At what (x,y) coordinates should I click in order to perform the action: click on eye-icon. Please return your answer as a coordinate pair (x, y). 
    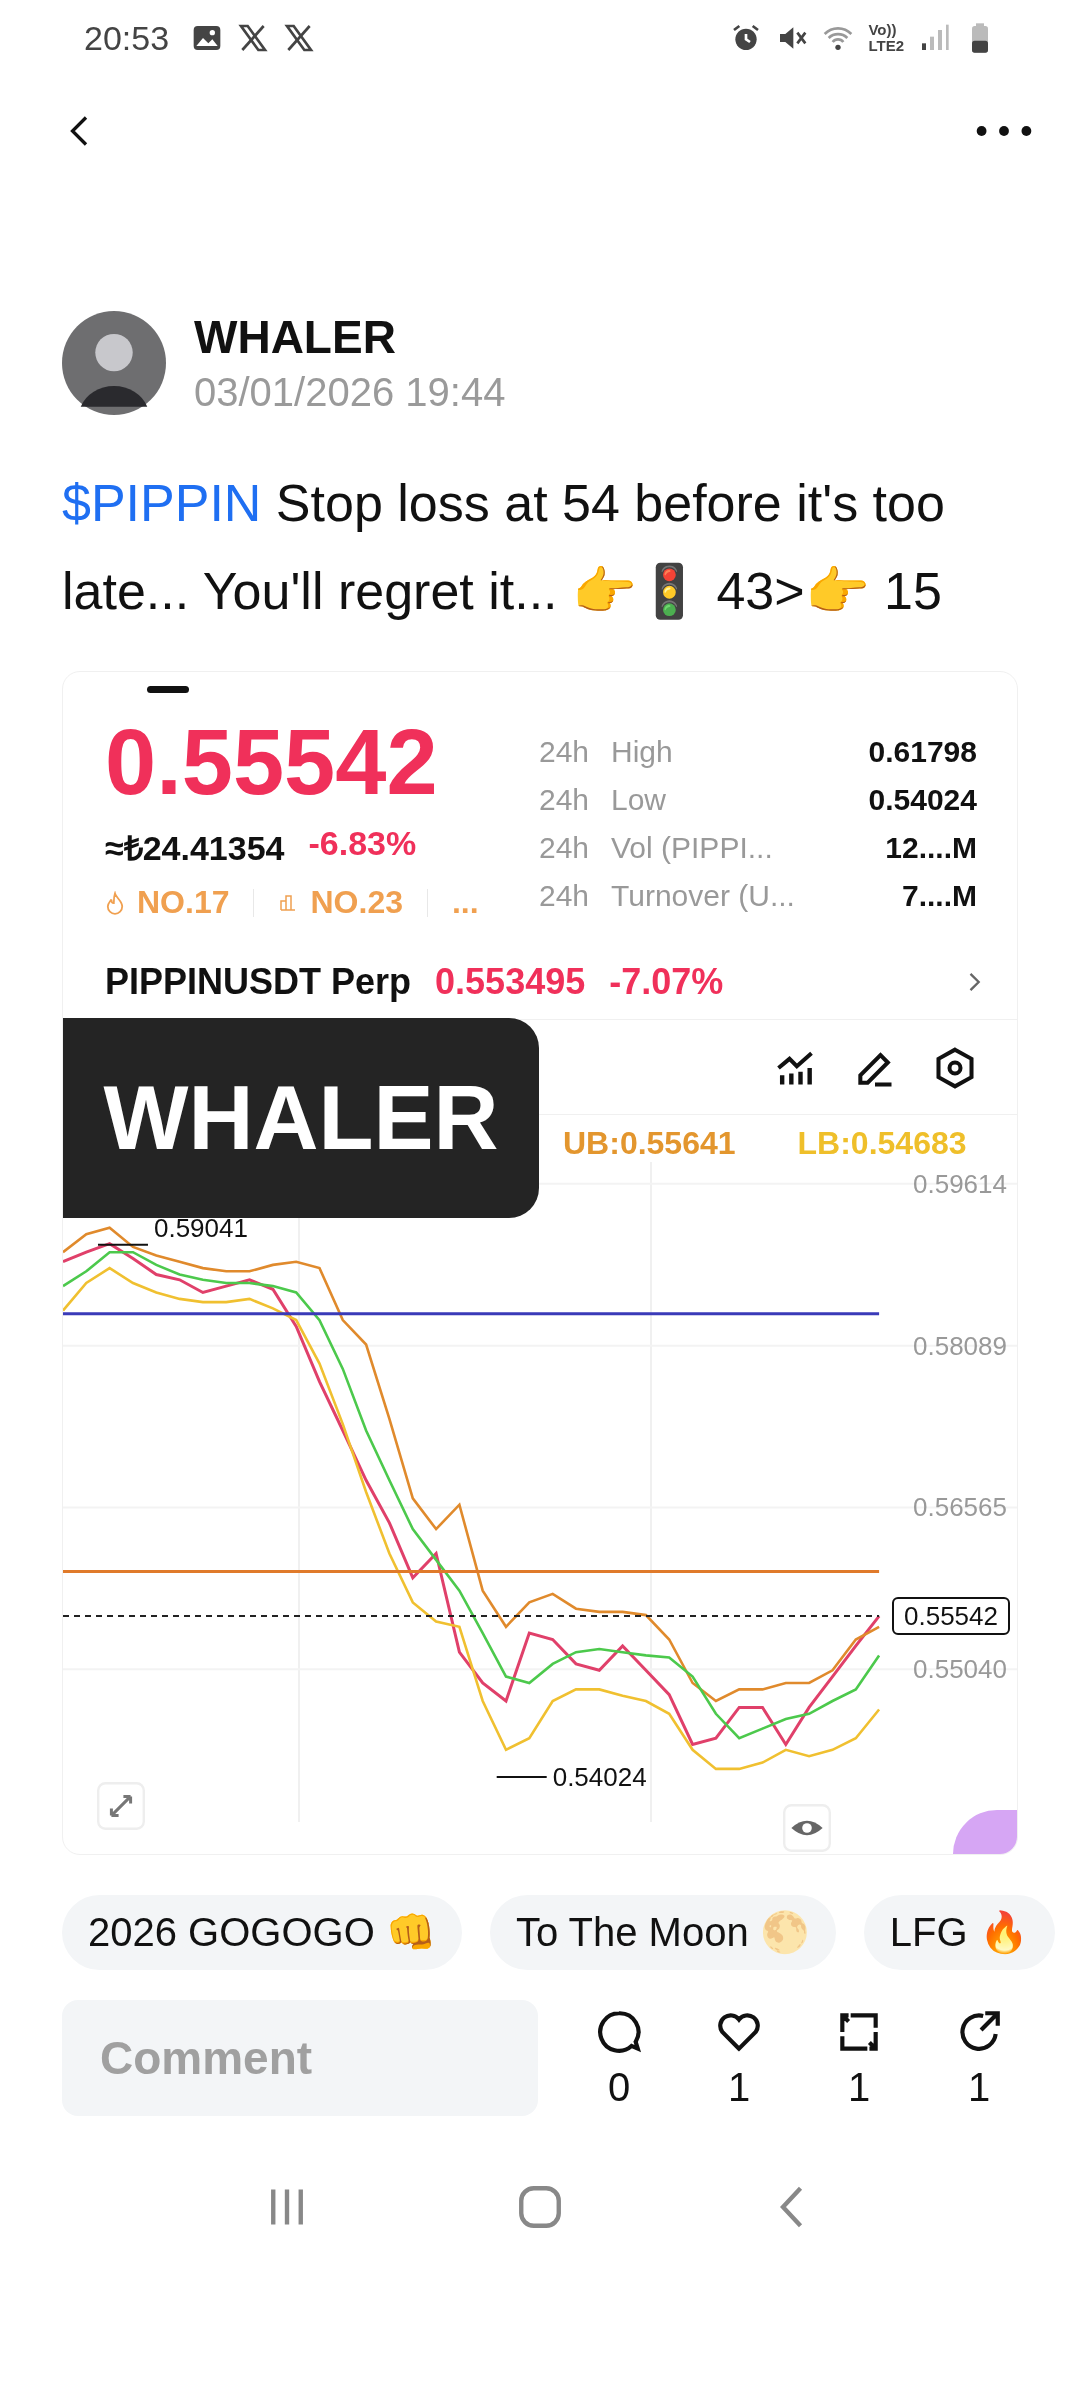
    Looking at the image, I should click on (807, 1828).